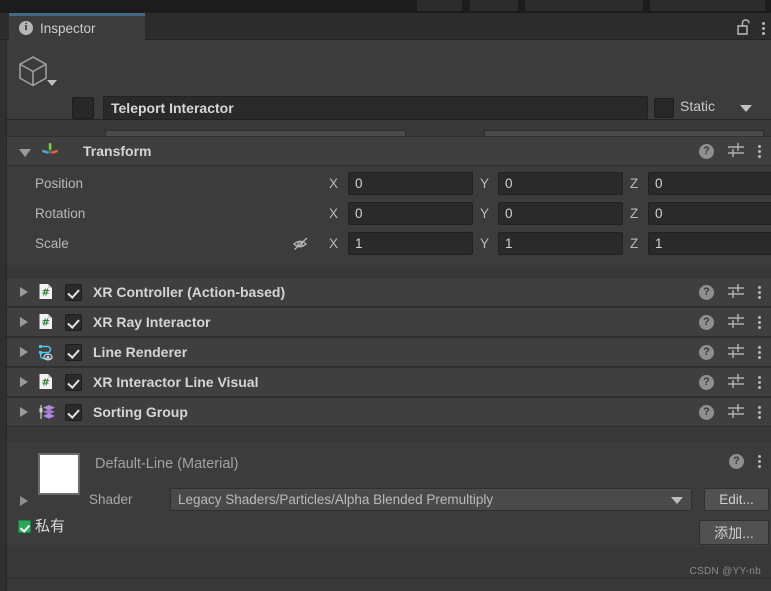  Describe the element at coordinates (698, 106) in the screenshot. I see `static-label: Static` at that location.